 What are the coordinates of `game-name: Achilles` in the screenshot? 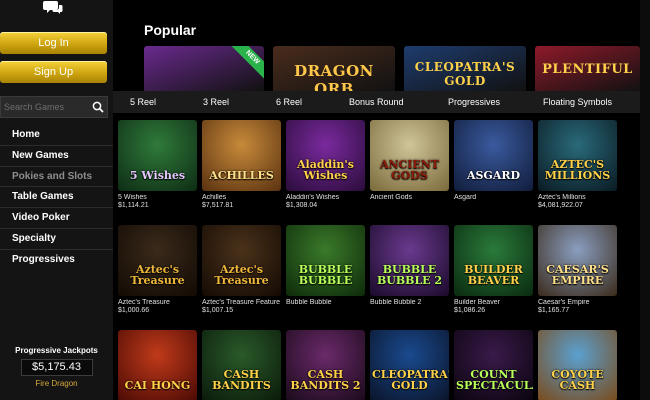 It's located at (241, 197).